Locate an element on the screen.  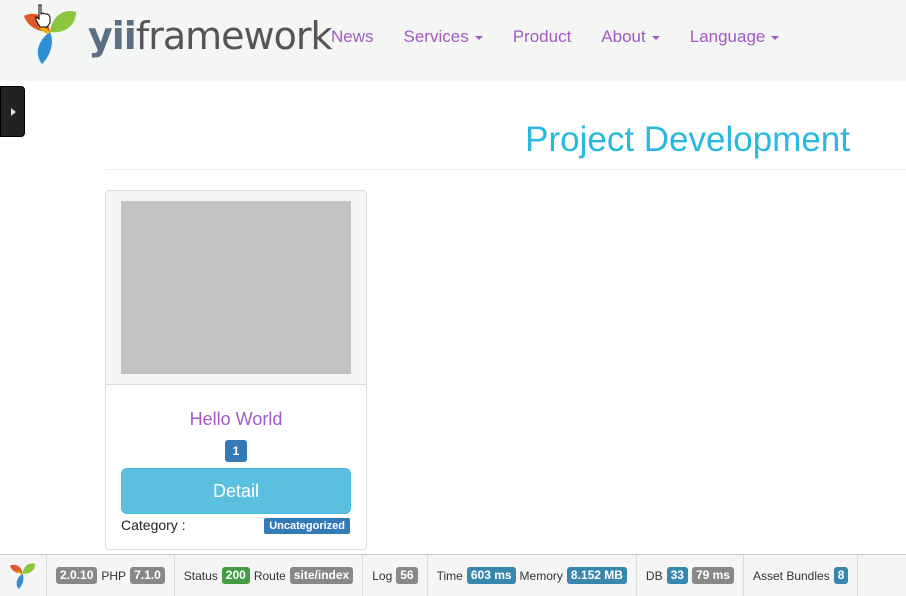
brand-logo: yiiframework is located at coordinates (176, 36).